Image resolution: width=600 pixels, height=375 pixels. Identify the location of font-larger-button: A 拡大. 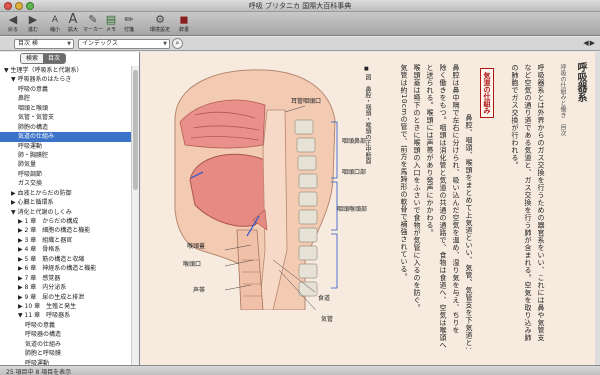
(73, 24).